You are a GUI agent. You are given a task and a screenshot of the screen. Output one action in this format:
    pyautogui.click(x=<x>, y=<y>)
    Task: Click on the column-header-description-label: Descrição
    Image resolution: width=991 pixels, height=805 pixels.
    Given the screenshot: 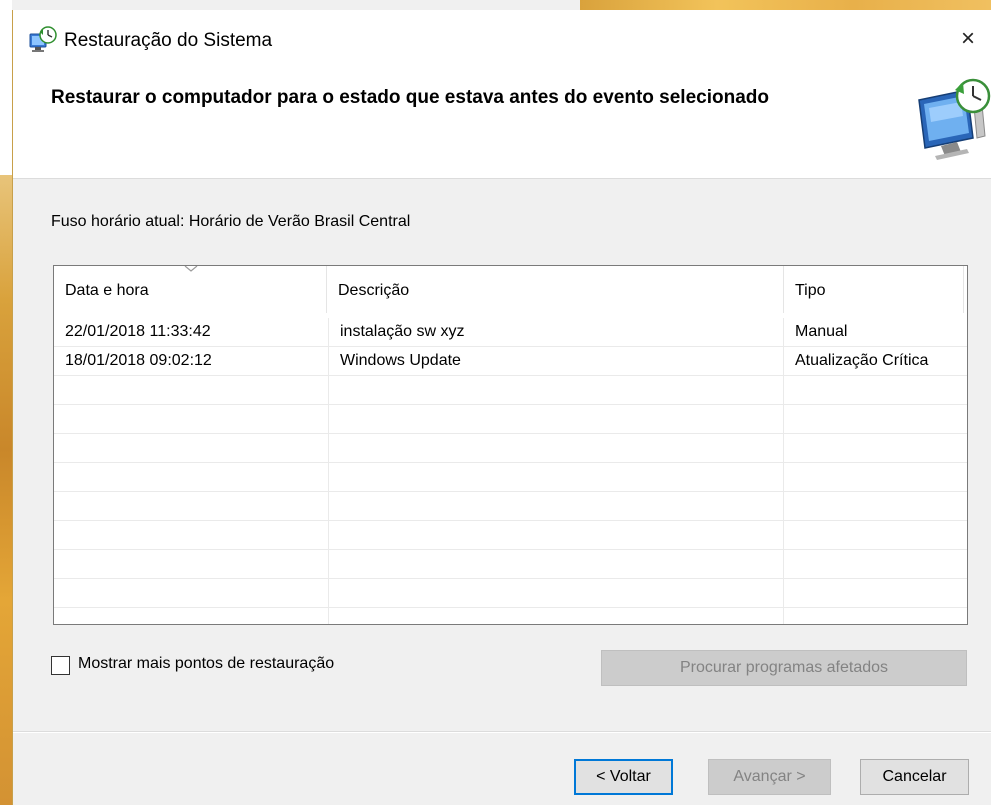 What is the action you would take?
    pyautogui.click(x=374, y=290)
    